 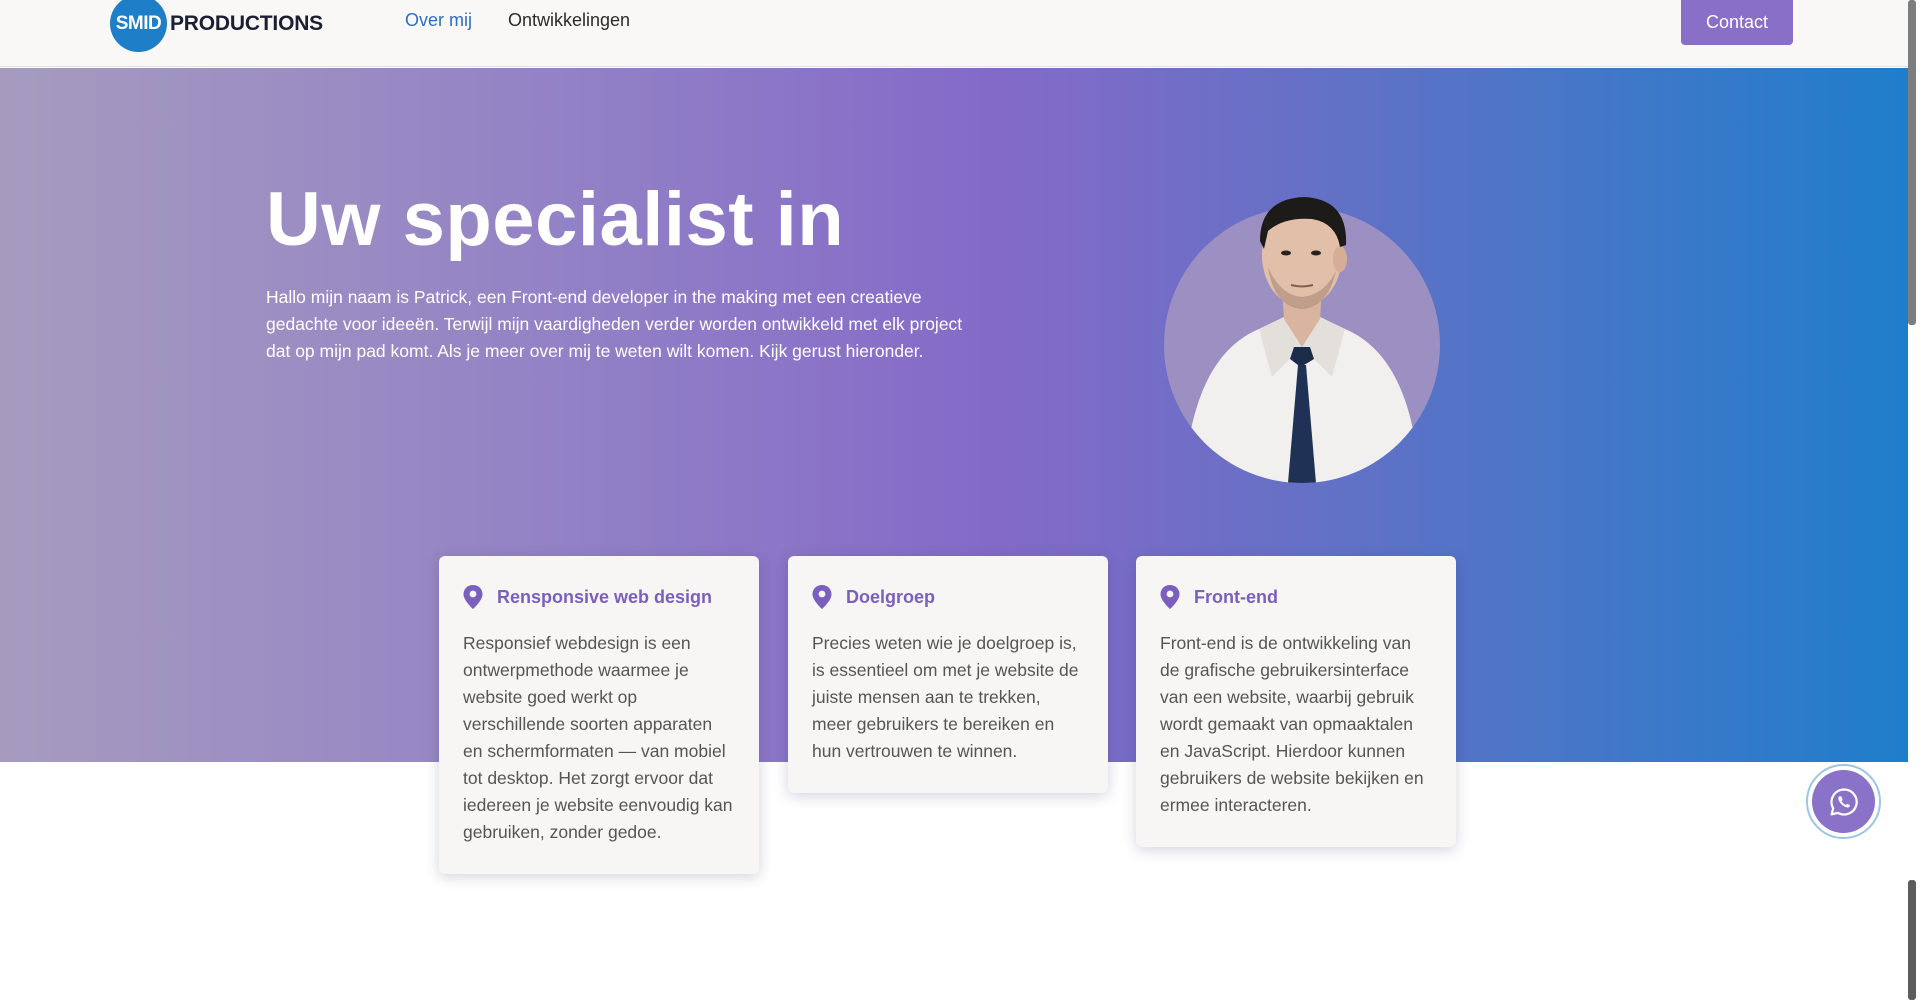 What do you see at coordinates (438, 20) in the screenshot?
I see `nav-item-over-mij: Over mij` at bounding box center [438, 20].